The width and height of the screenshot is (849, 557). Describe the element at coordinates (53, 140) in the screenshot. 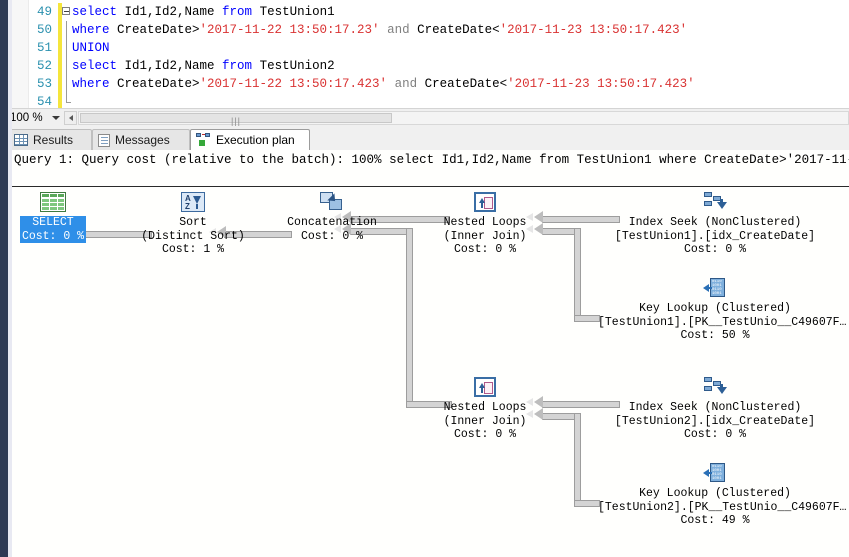

I see `tab-results-label: Results` at that location.